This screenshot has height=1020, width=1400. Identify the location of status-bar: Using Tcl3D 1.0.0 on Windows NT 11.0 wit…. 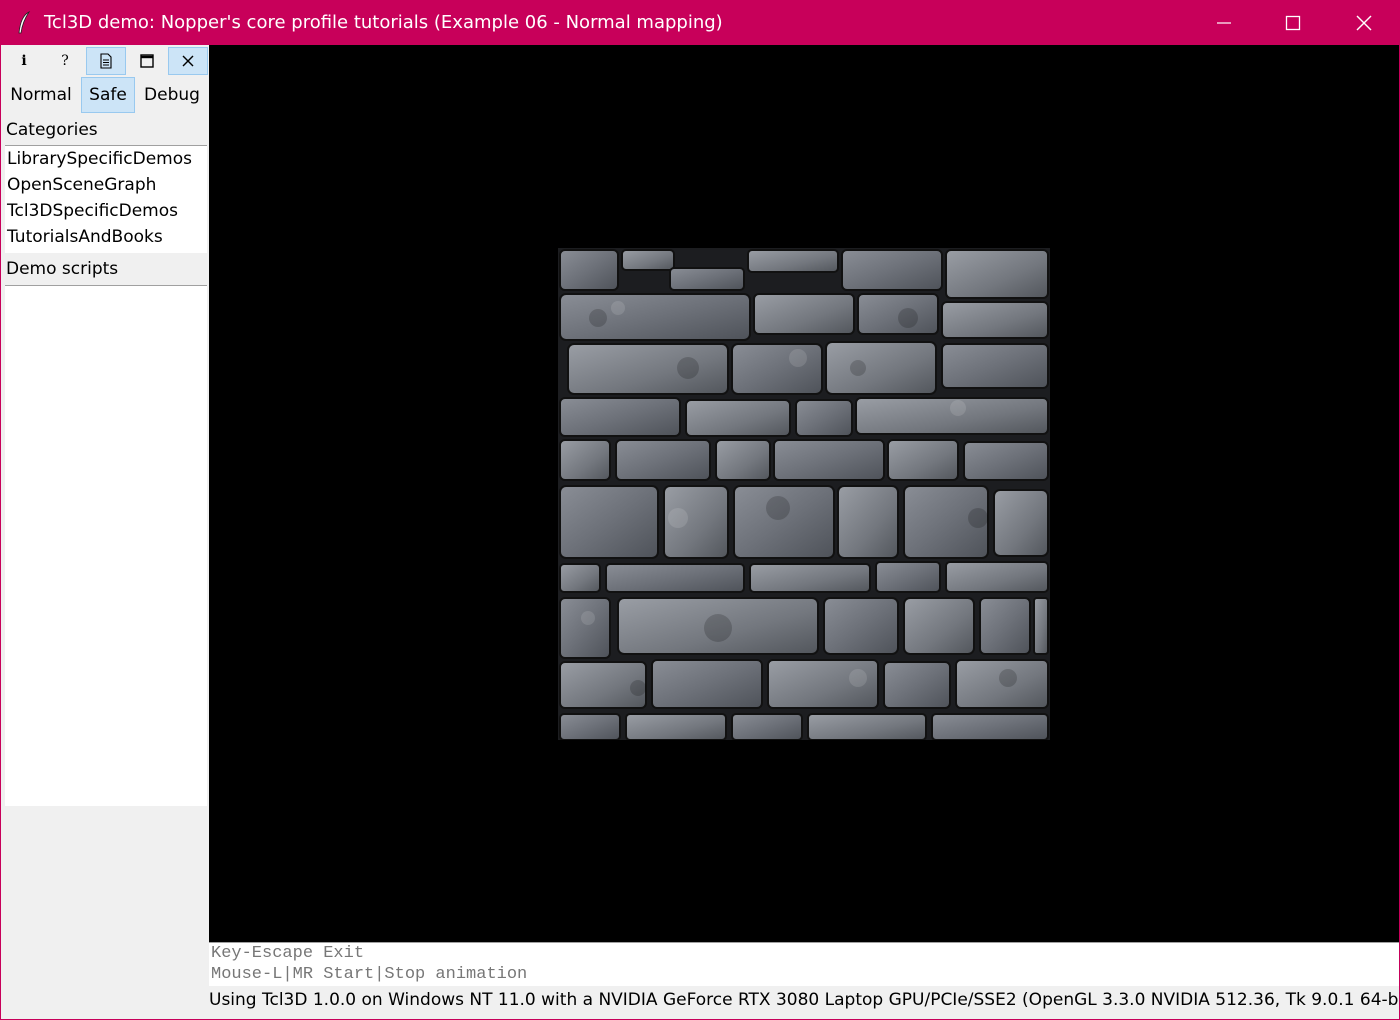
(804, 1000).